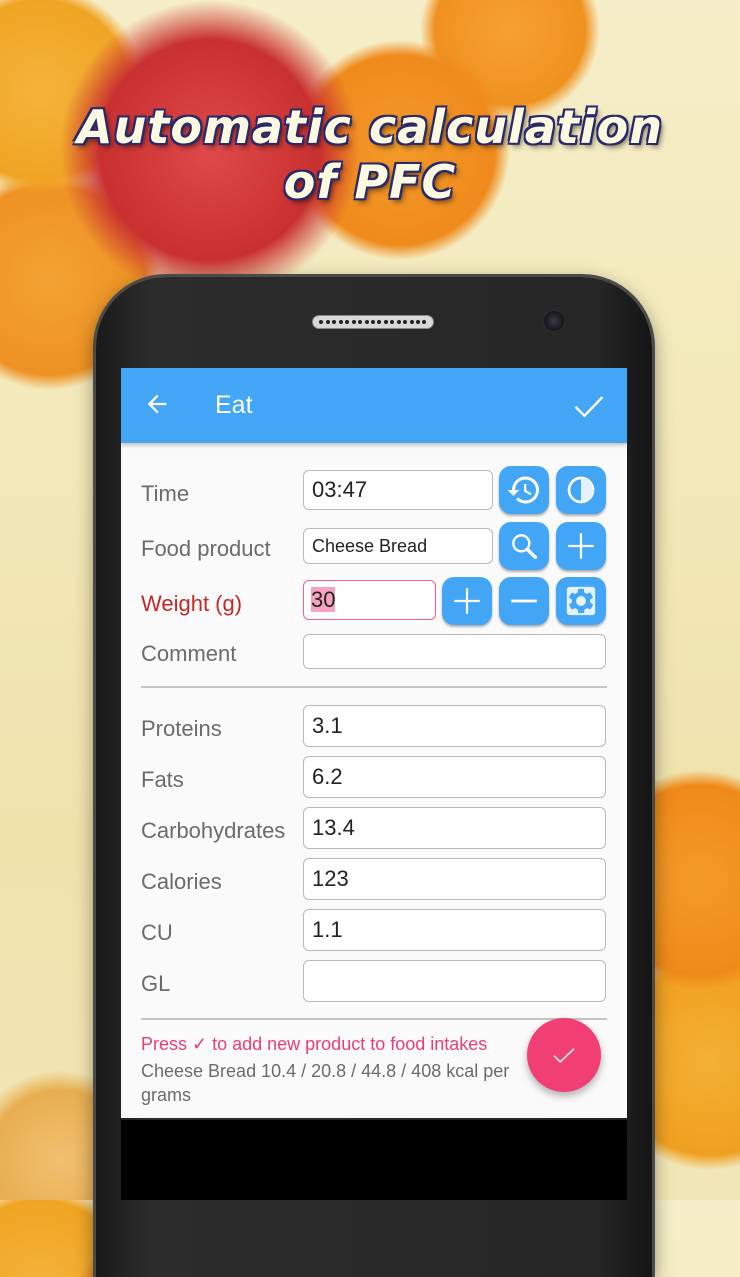 The height and width of the screenshot is (1277, 740). I want to click on food-product-input, so click(398, 546).